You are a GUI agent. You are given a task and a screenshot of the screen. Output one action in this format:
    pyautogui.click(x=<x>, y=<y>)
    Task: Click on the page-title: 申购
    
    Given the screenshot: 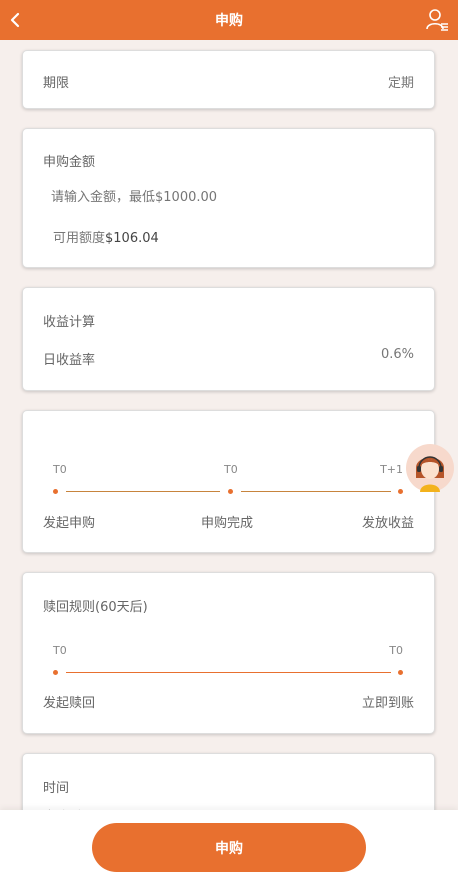 What is the action you would take?
    pyautogui.click(x=229, y=21)
    